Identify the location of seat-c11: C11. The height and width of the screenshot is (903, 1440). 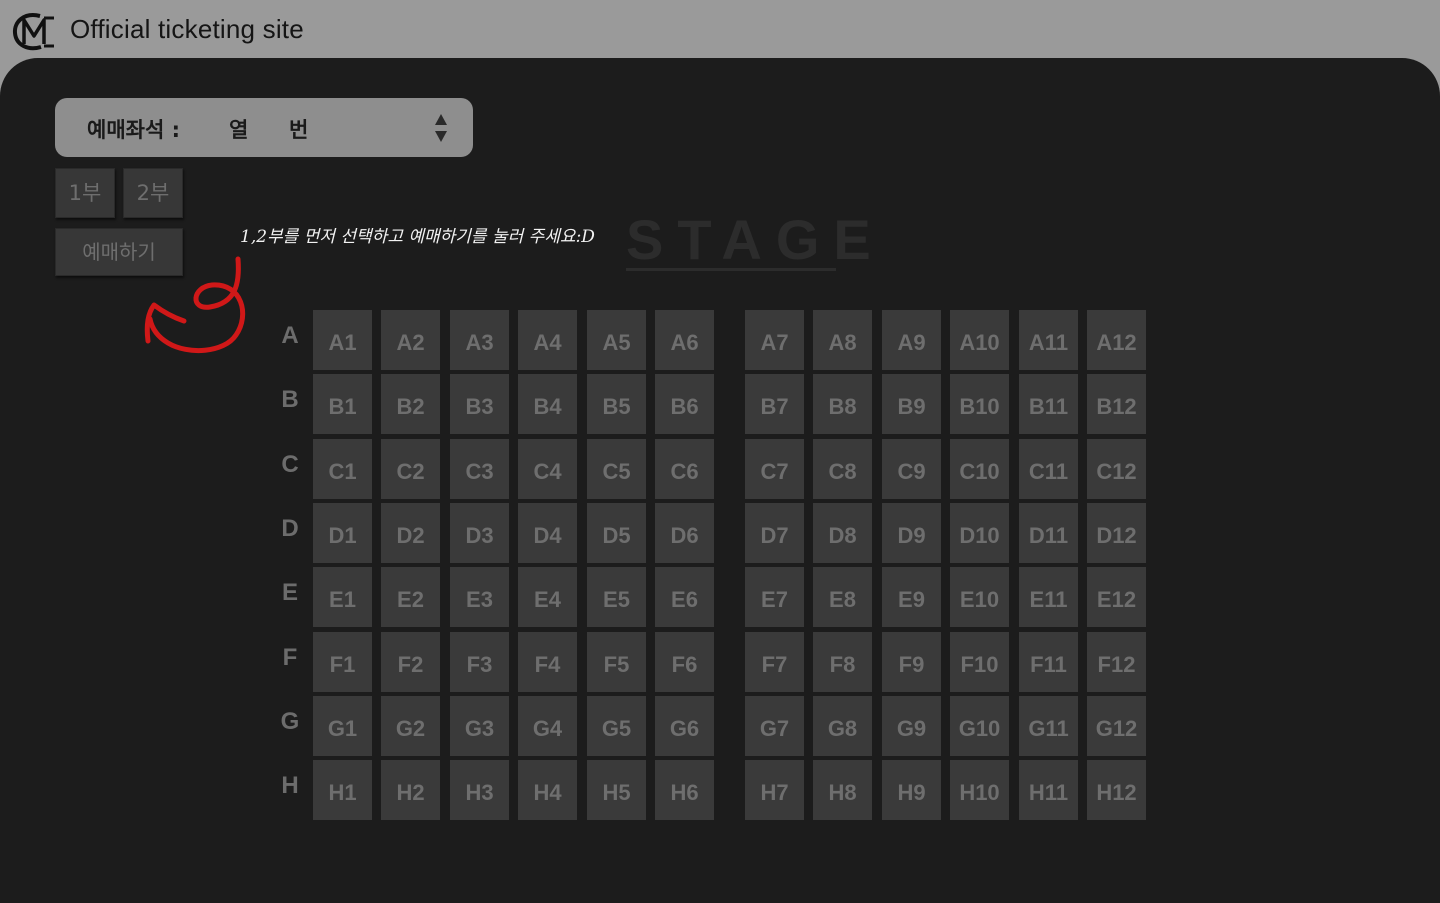
(1048, 469).